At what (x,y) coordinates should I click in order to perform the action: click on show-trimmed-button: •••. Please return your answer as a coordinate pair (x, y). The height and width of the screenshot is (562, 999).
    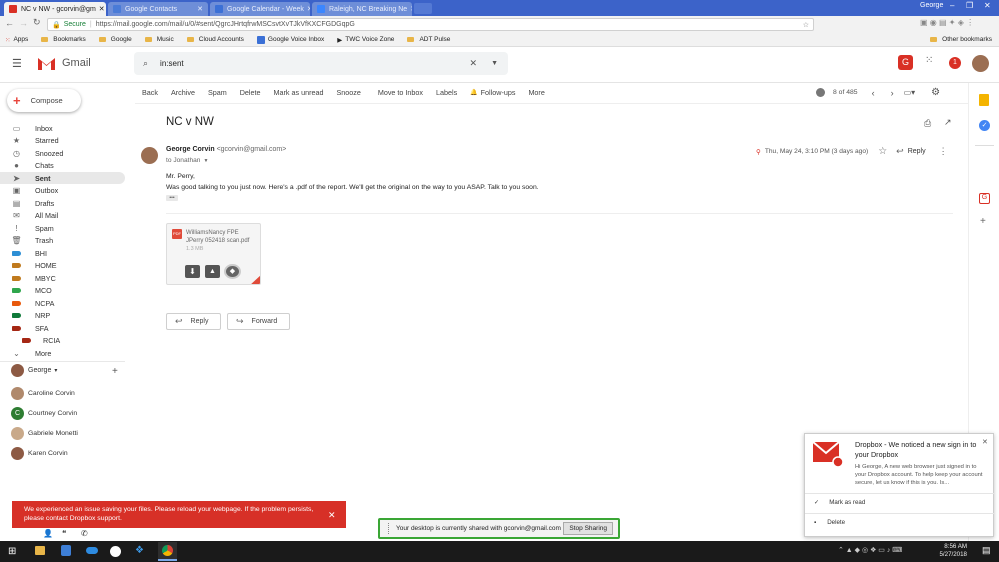
    Looking at the image, I should click on (172, 198).